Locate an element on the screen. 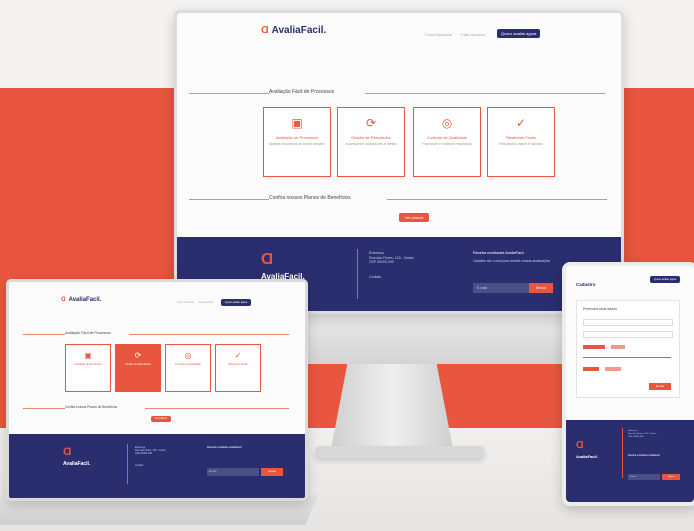 Image resolution: width=694 pixels, height=531 pixels. tablet-form-card: Preencha seus dados Enviar is located at coordinates (628, 349).